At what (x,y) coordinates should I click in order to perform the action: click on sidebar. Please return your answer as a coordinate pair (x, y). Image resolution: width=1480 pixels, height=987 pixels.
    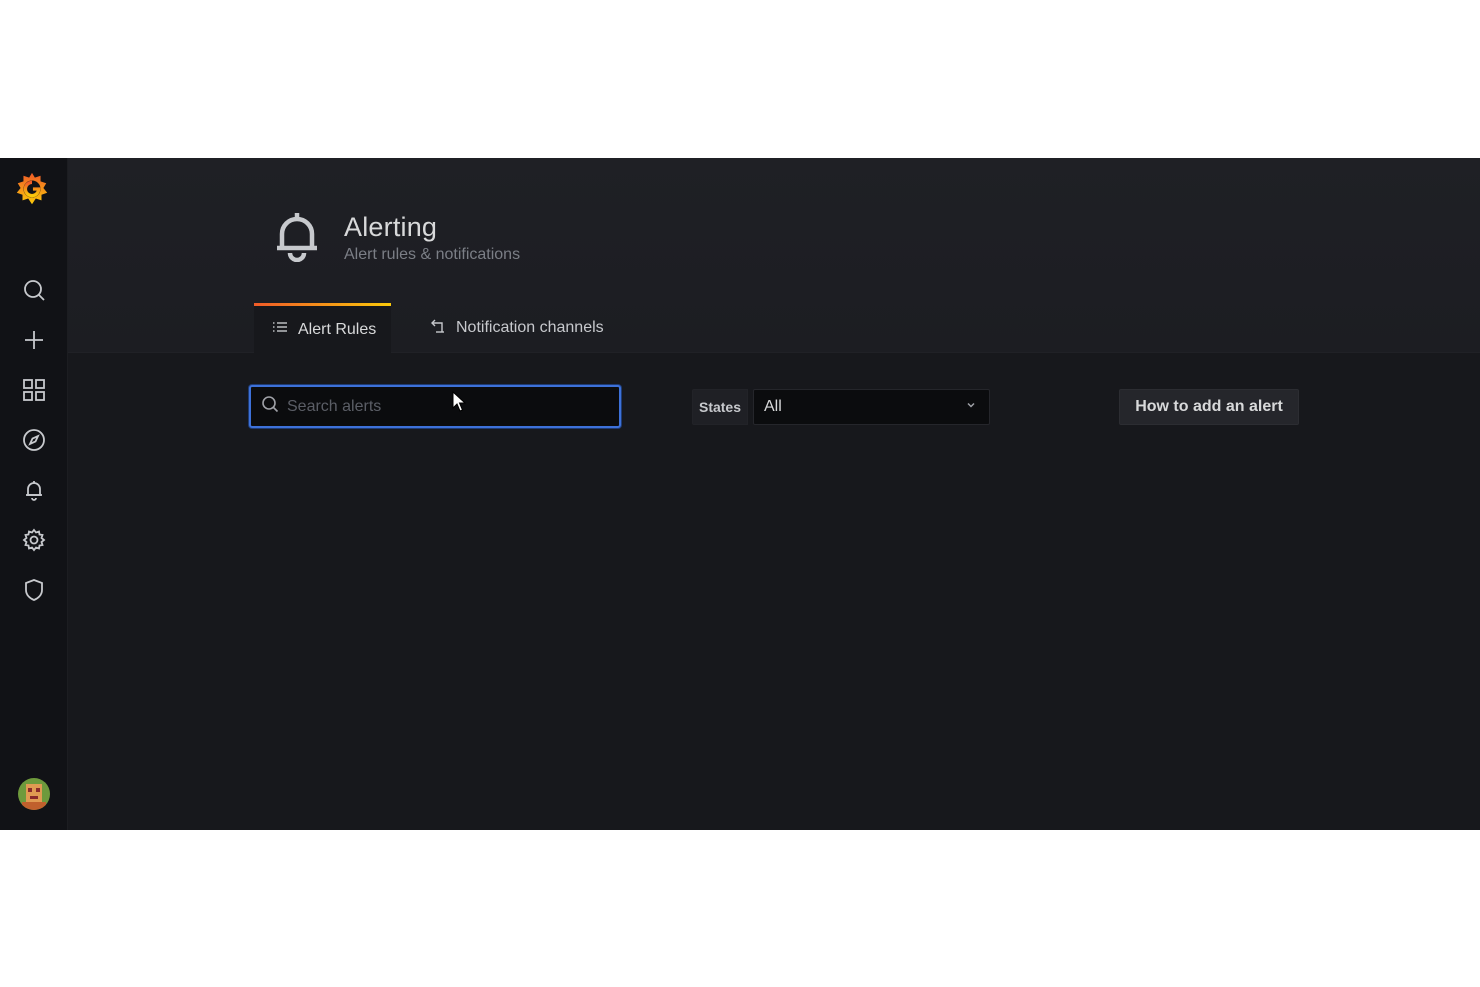
    Looking at the image, I should click on (34, 494).